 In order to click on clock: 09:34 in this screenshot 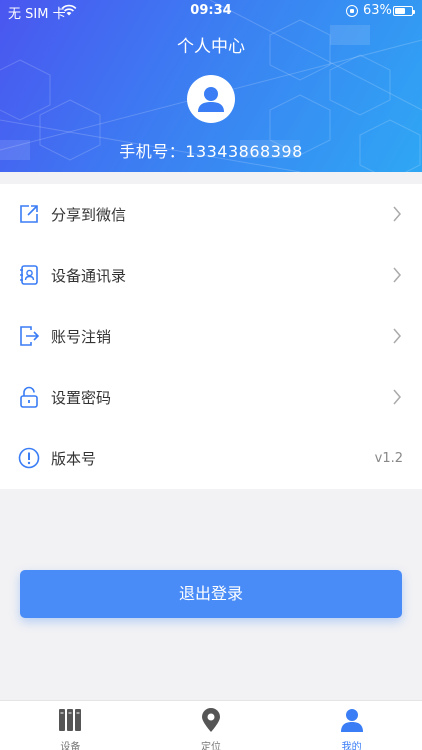, I will do `click(211, 10)`.